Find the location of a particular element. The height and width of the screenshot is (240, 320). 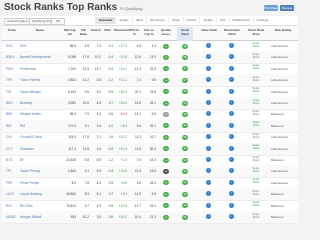

tab-4: Stock is located at coordinates (175, 20).